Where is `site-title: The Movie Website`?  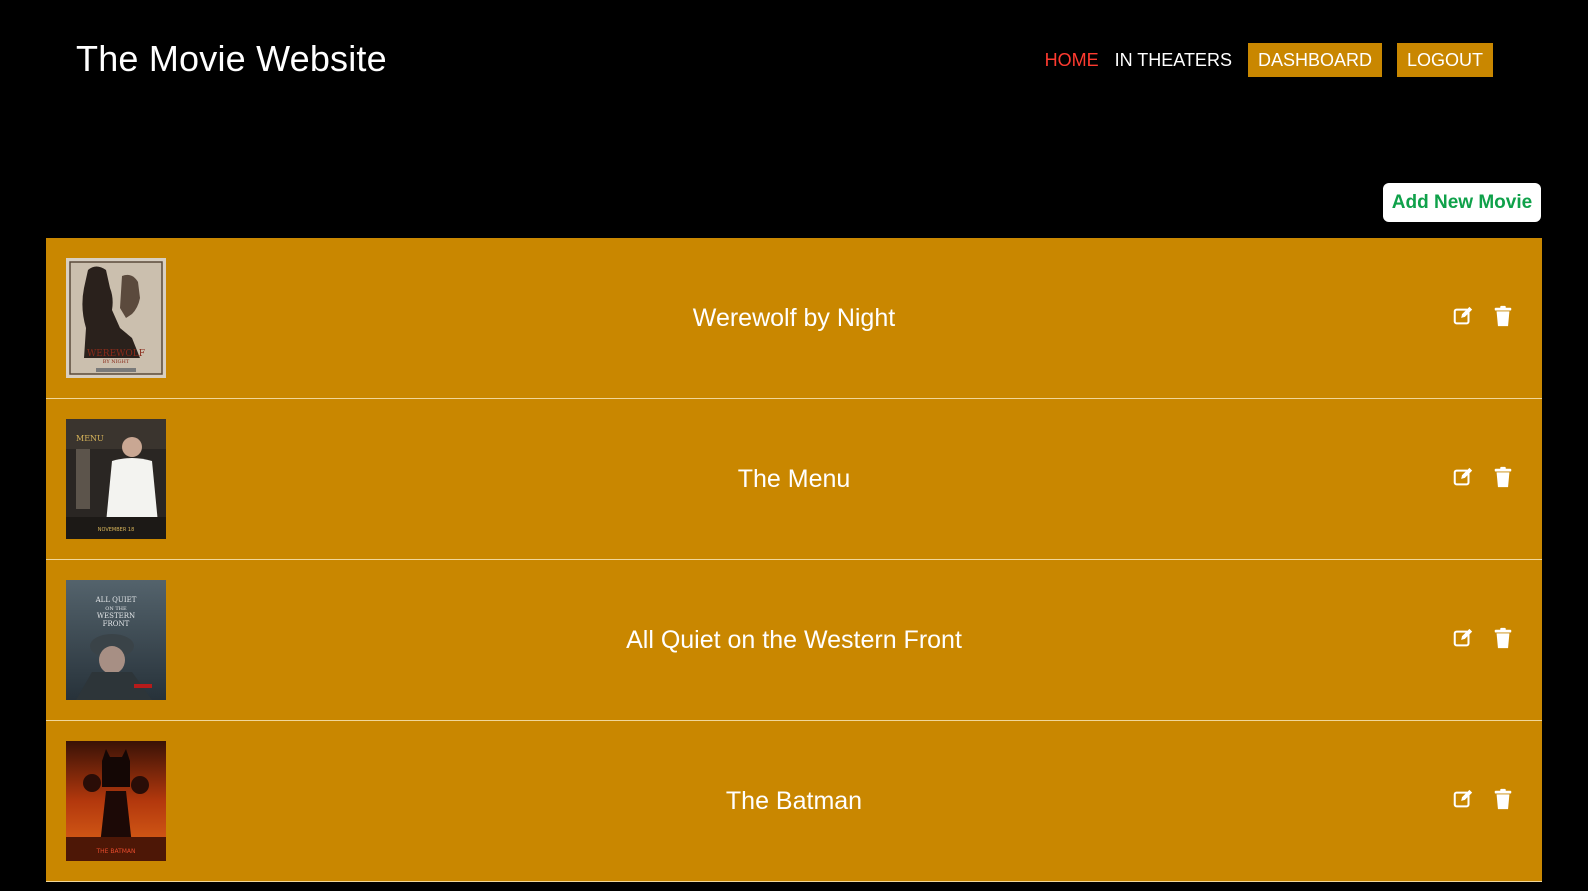
site-title: The Movie Website is located at coordinates (231, 58).